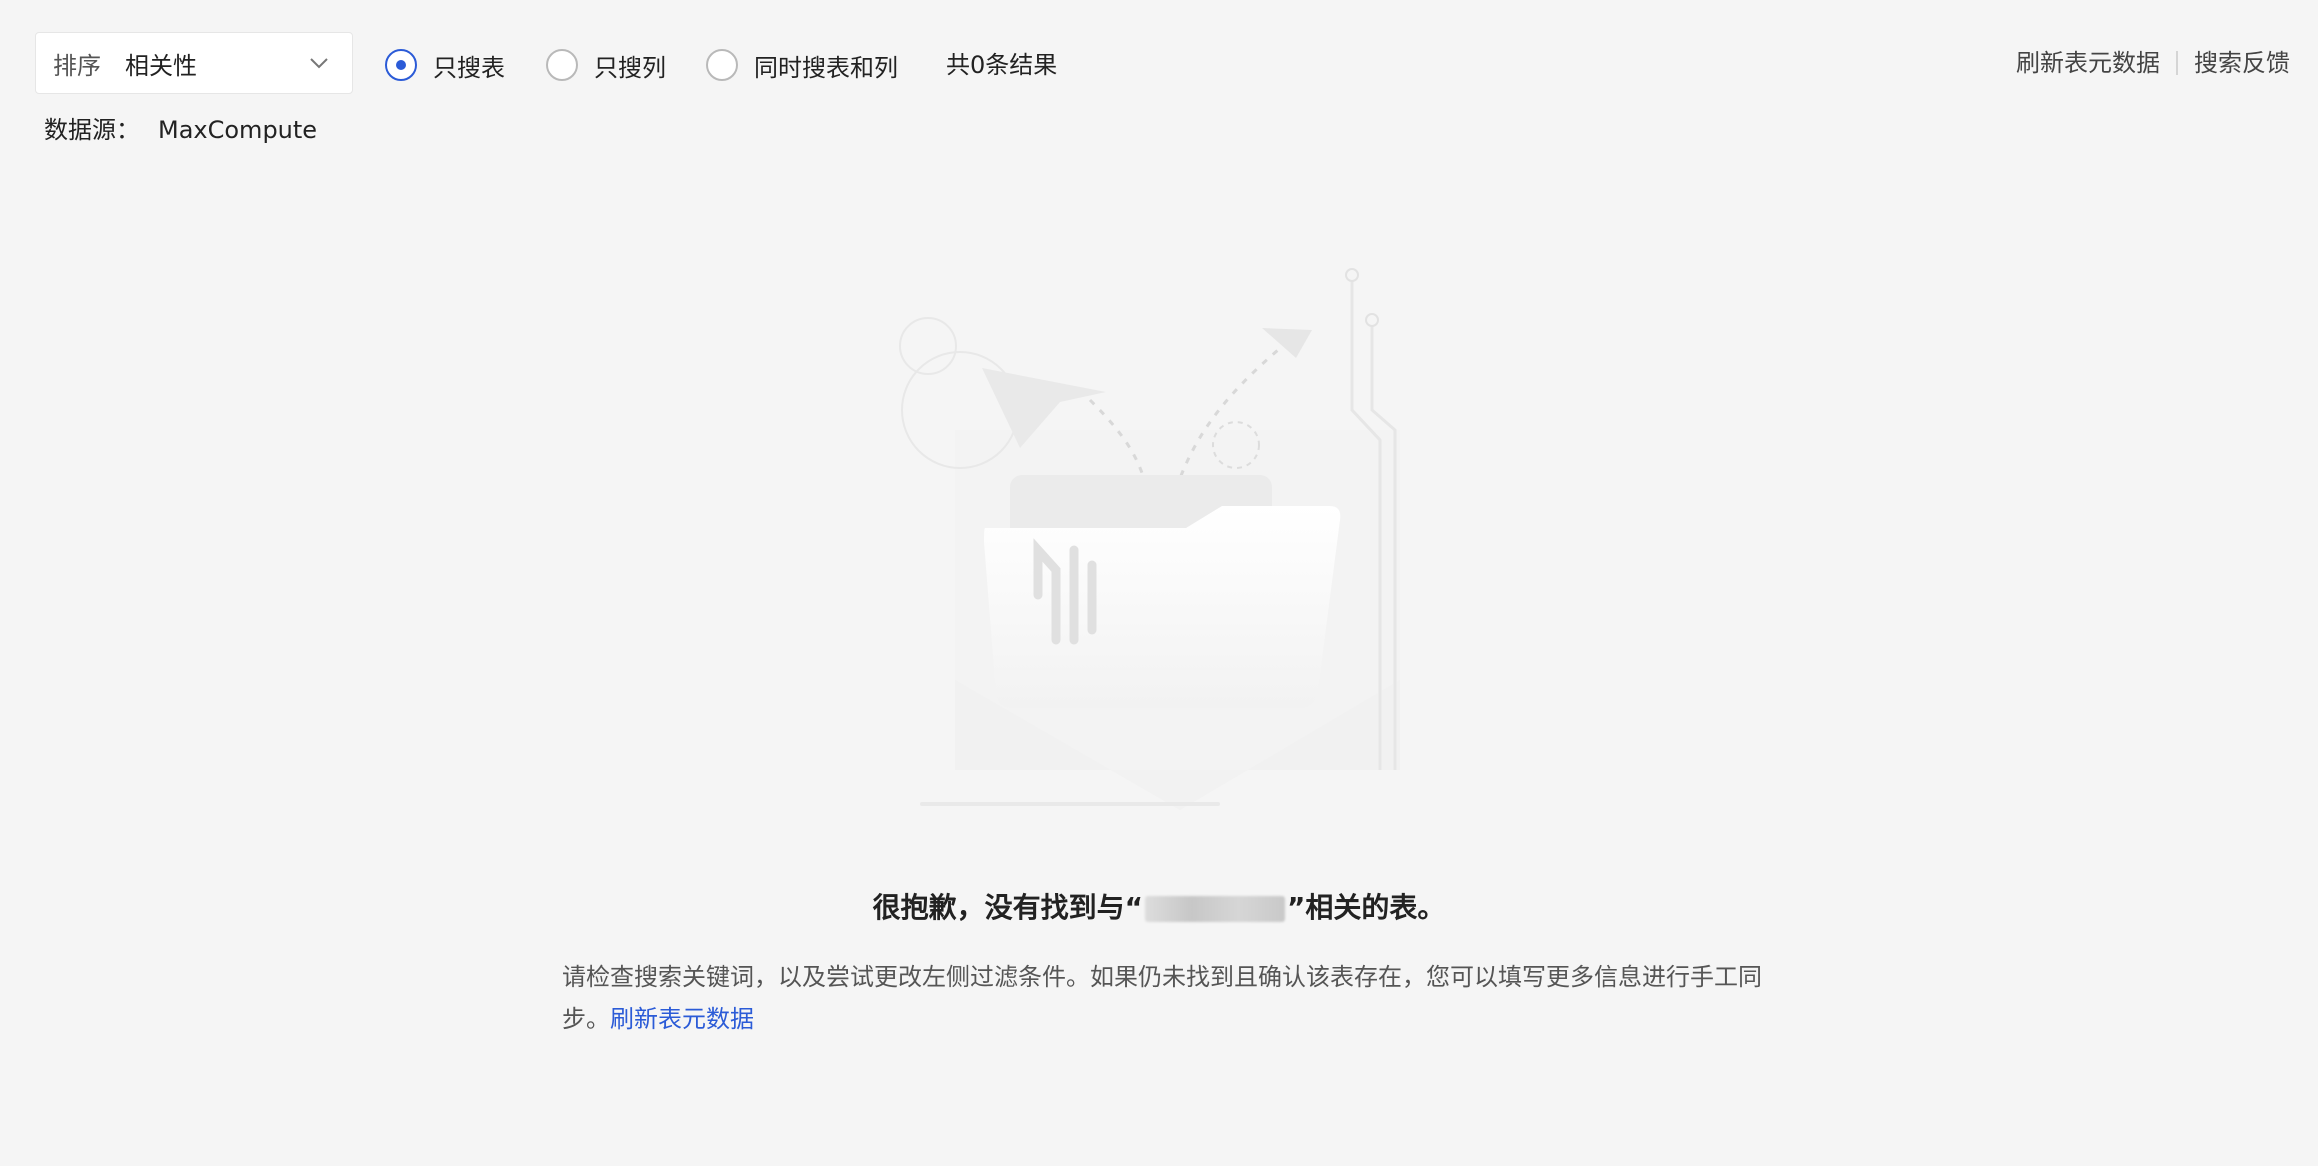 This screenshot has width=2318, height=1166. I want to click on title-prefix: 很抱歉，没有找到与“, so click(1007, 907).